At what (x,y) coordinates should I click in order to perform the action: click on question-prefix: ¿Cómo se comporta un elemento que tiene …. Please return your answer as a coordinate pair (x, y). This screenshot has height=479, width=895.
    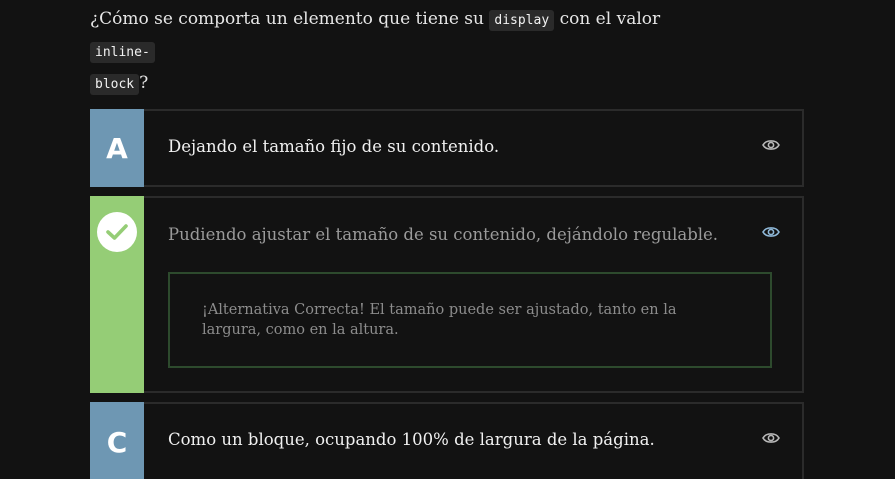
    Looking at the image, I should click on (290, 19).